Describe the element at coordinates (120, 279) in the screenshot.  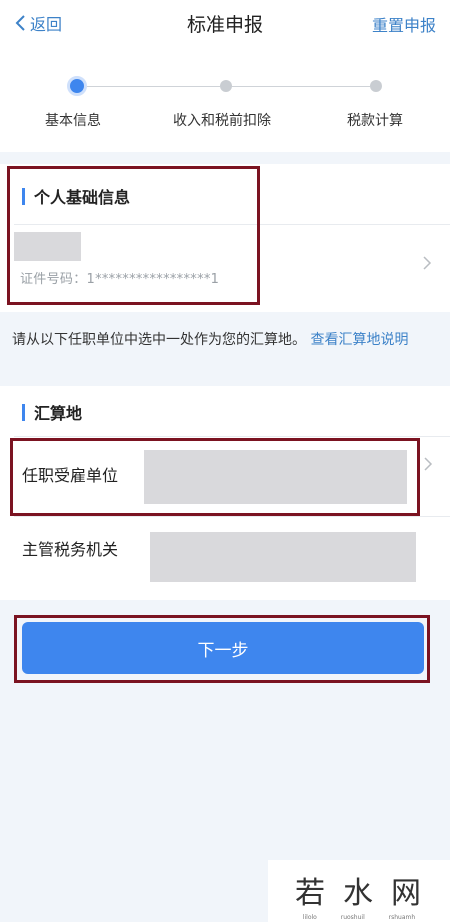
I see `id-number-label: 证件号码：1*****************1` at that location.